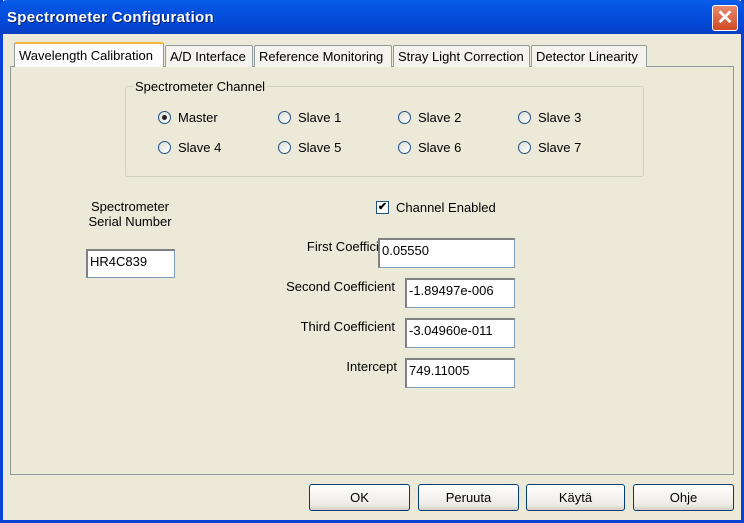 The width and height of the screenshot is (744, 523). What do you see at coordinates (130, 221) in the screenshot?
I see `serial-label-line2: Serial Number` at bounding box center [130, 221].